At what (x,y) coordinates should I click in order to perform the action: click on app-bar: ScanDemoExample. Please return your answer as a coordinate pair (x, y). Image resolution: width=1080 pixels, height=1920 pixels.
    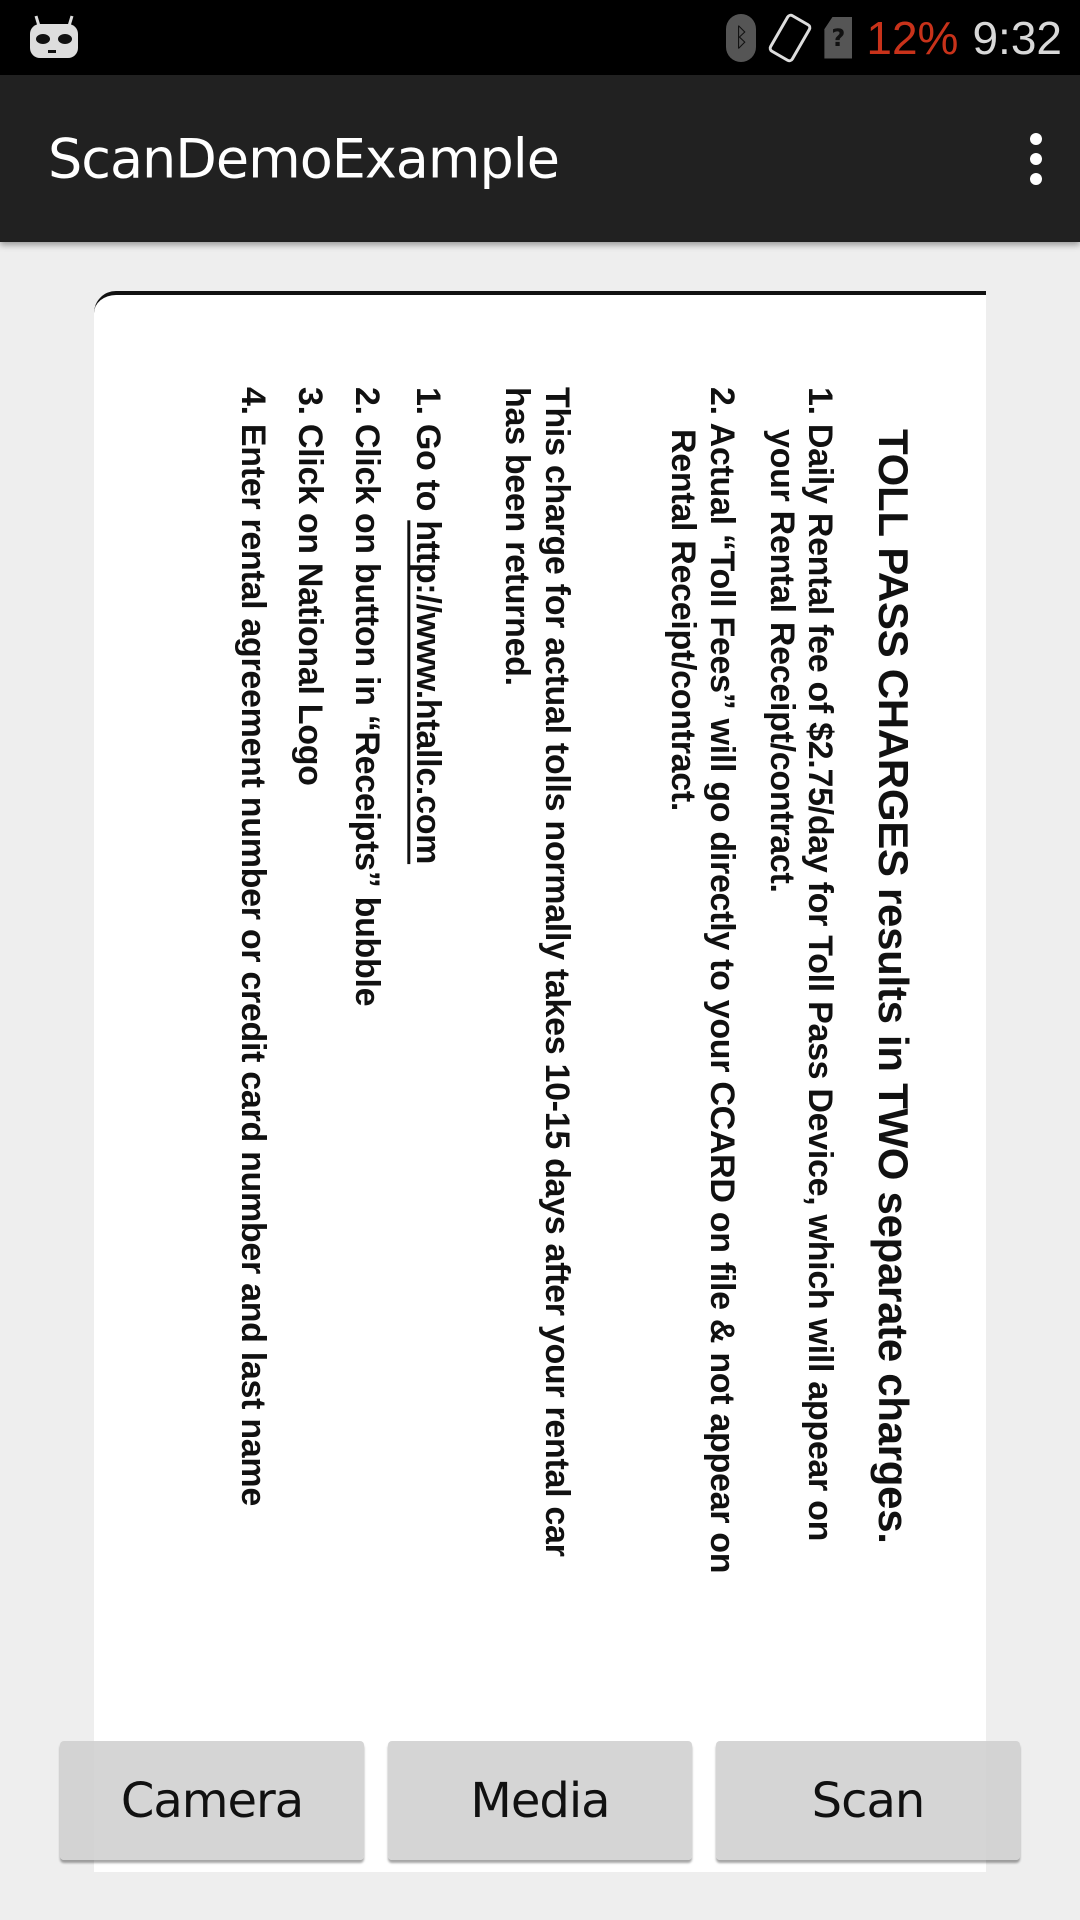
    Looking at the image, I should click on (540, 158).